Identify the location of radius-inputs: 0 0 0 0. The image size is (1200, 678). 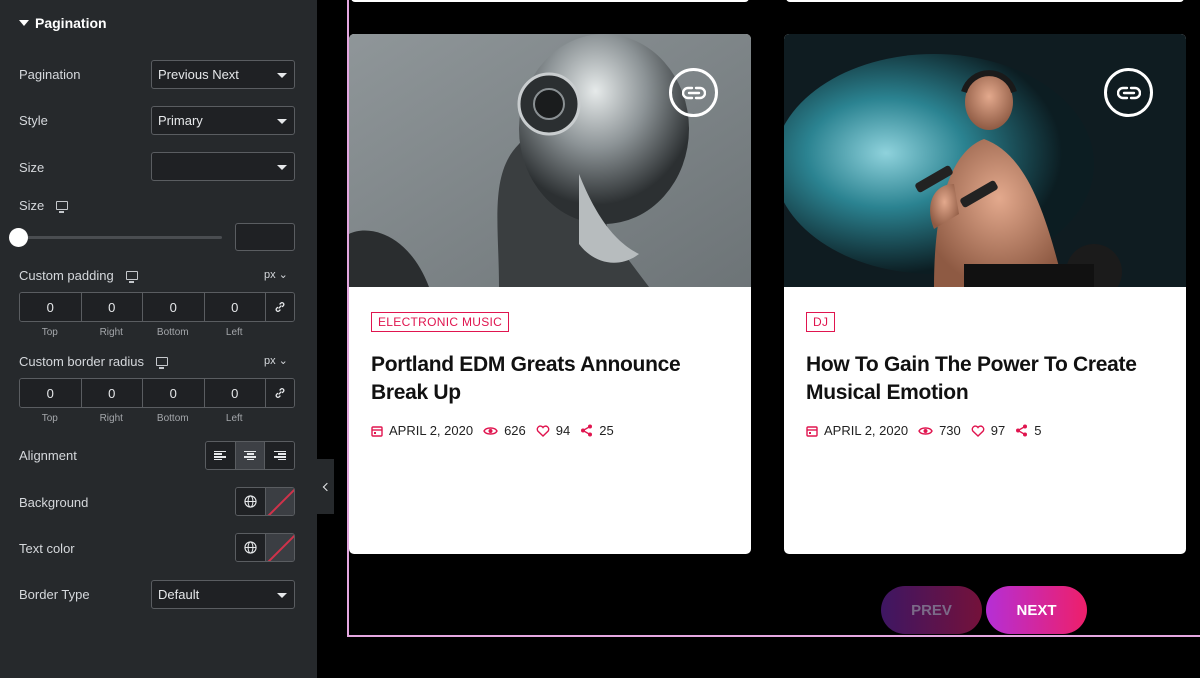
(157, 393).